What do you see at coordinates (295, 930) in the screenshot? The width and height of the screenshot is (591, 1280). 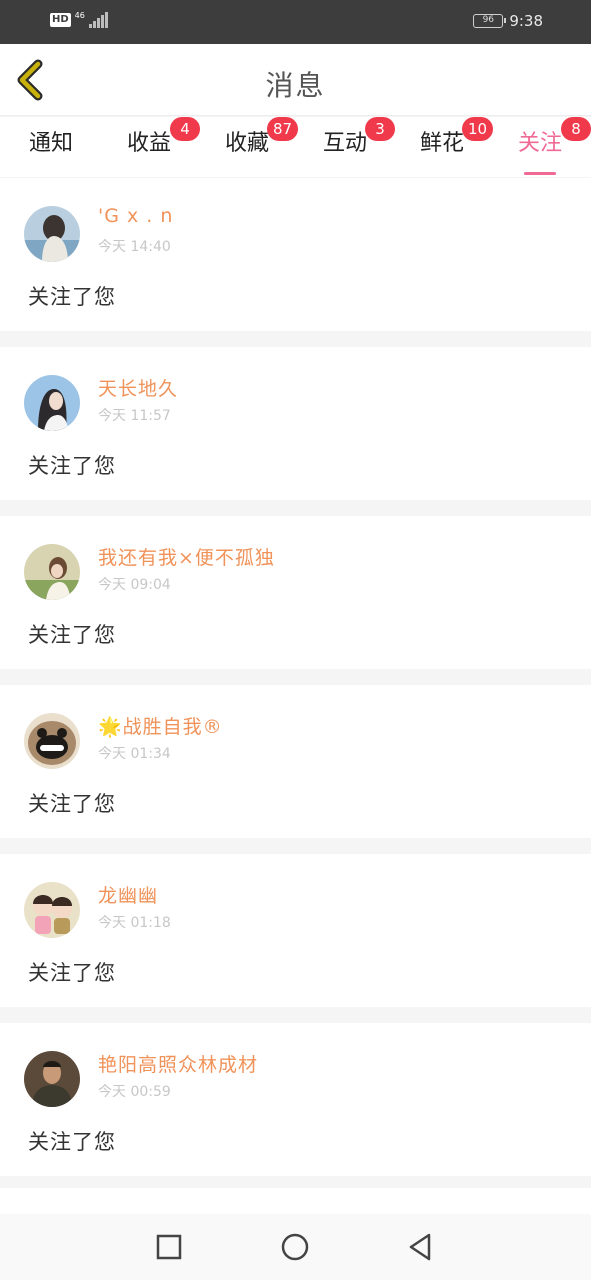 I see `notification-card: 龙幽幽 今天 01:18 关注了您` at bounding box center [295, 930].